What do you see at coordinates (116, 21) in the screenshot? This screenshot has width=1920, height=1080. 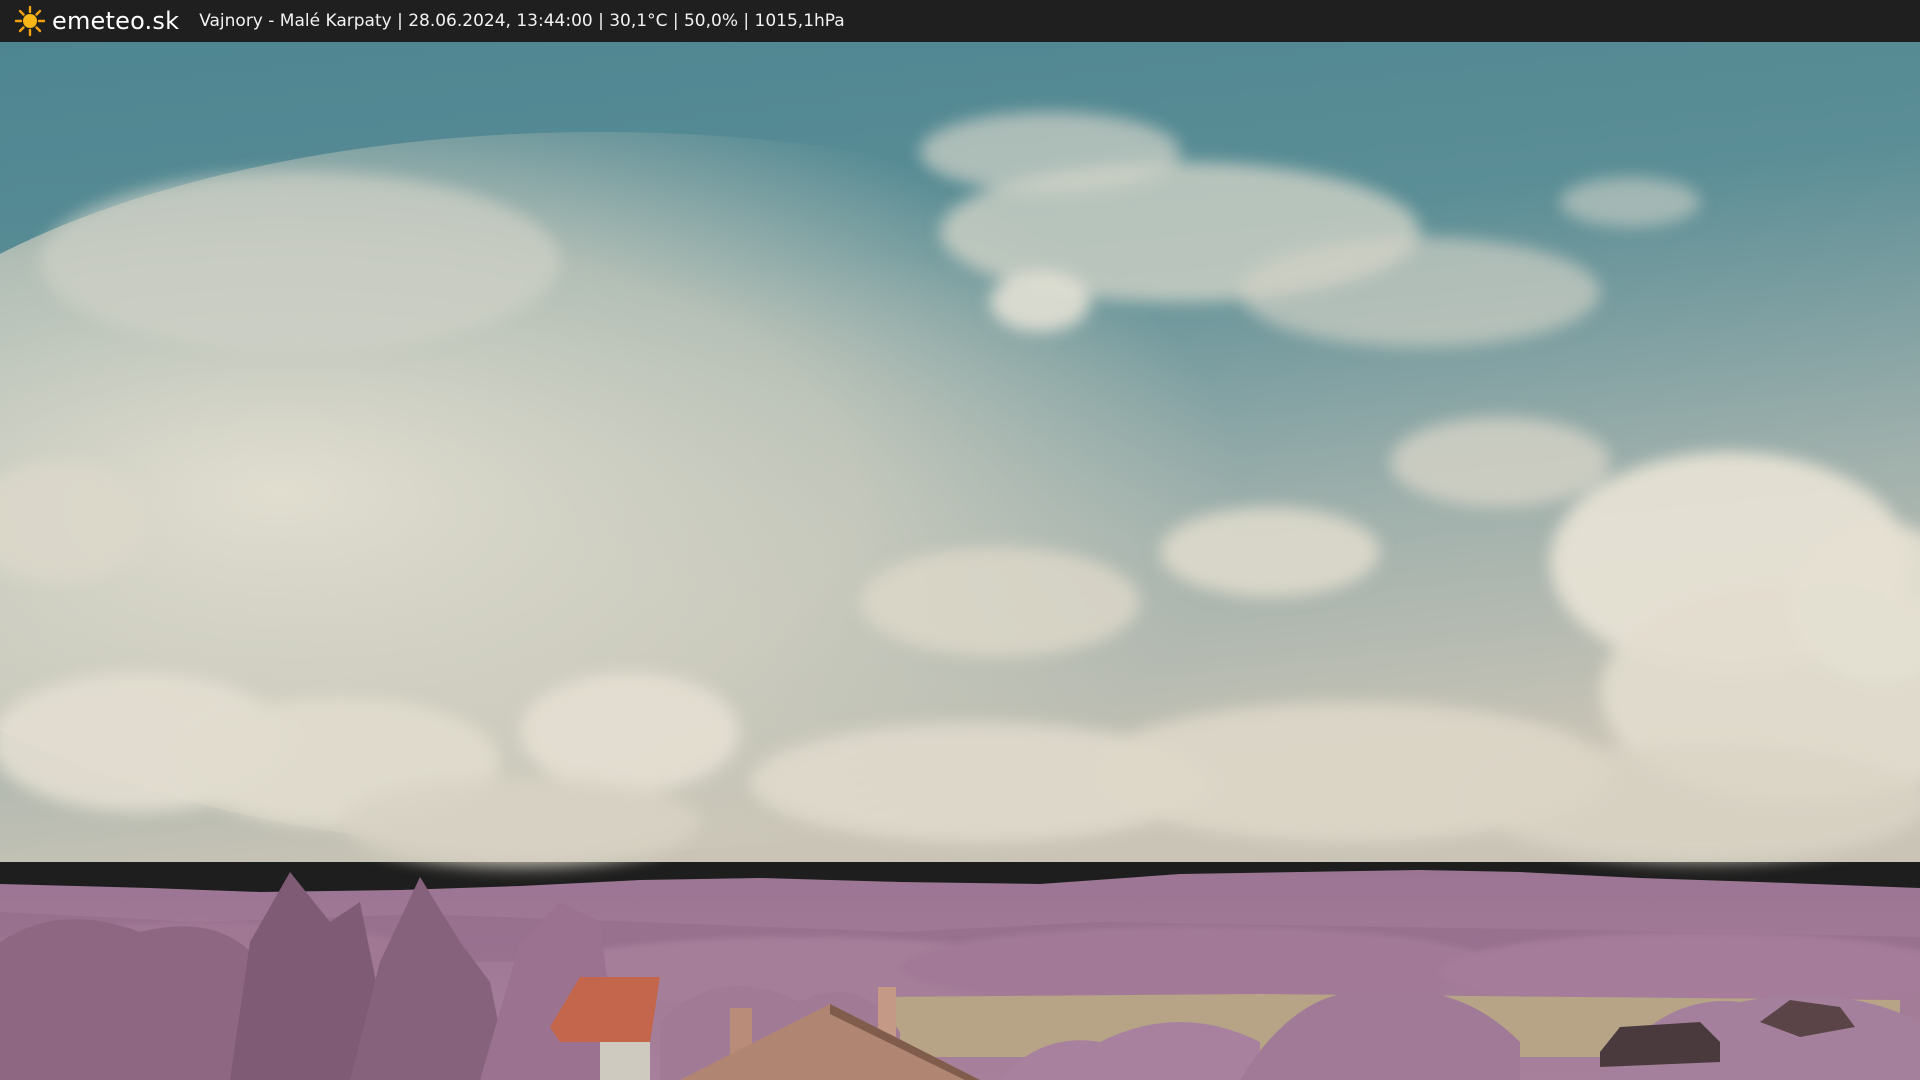 I see `logo-text: emeteo.sk` at bounding box center [116, 21].